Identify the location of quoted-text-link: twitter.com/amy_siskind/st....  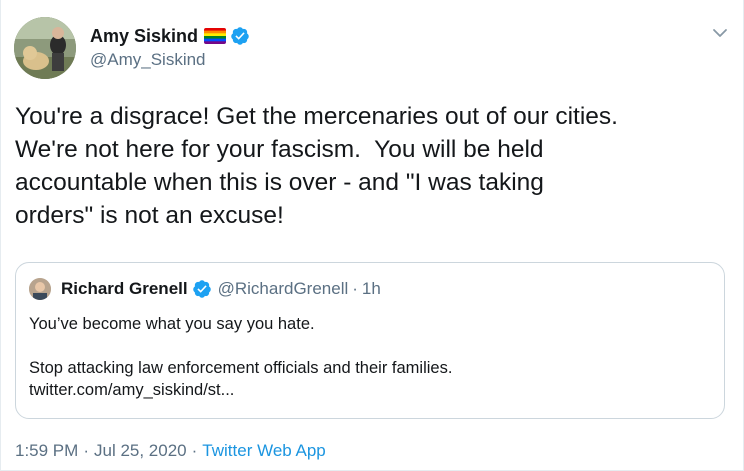
(369, 390).